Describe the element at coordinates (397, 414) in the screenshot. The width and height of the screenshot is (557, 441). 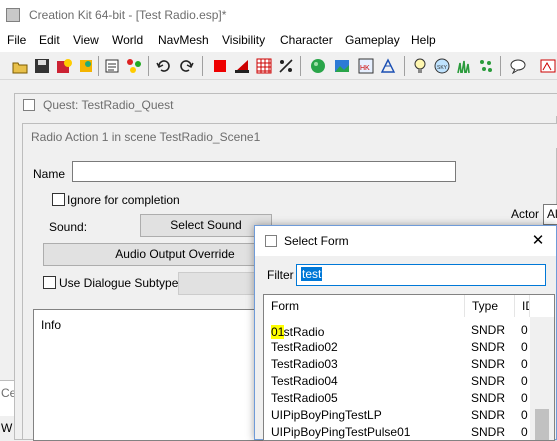
I see `table-row: UIPipBoyPingTestLP SNDR 0` at that location.